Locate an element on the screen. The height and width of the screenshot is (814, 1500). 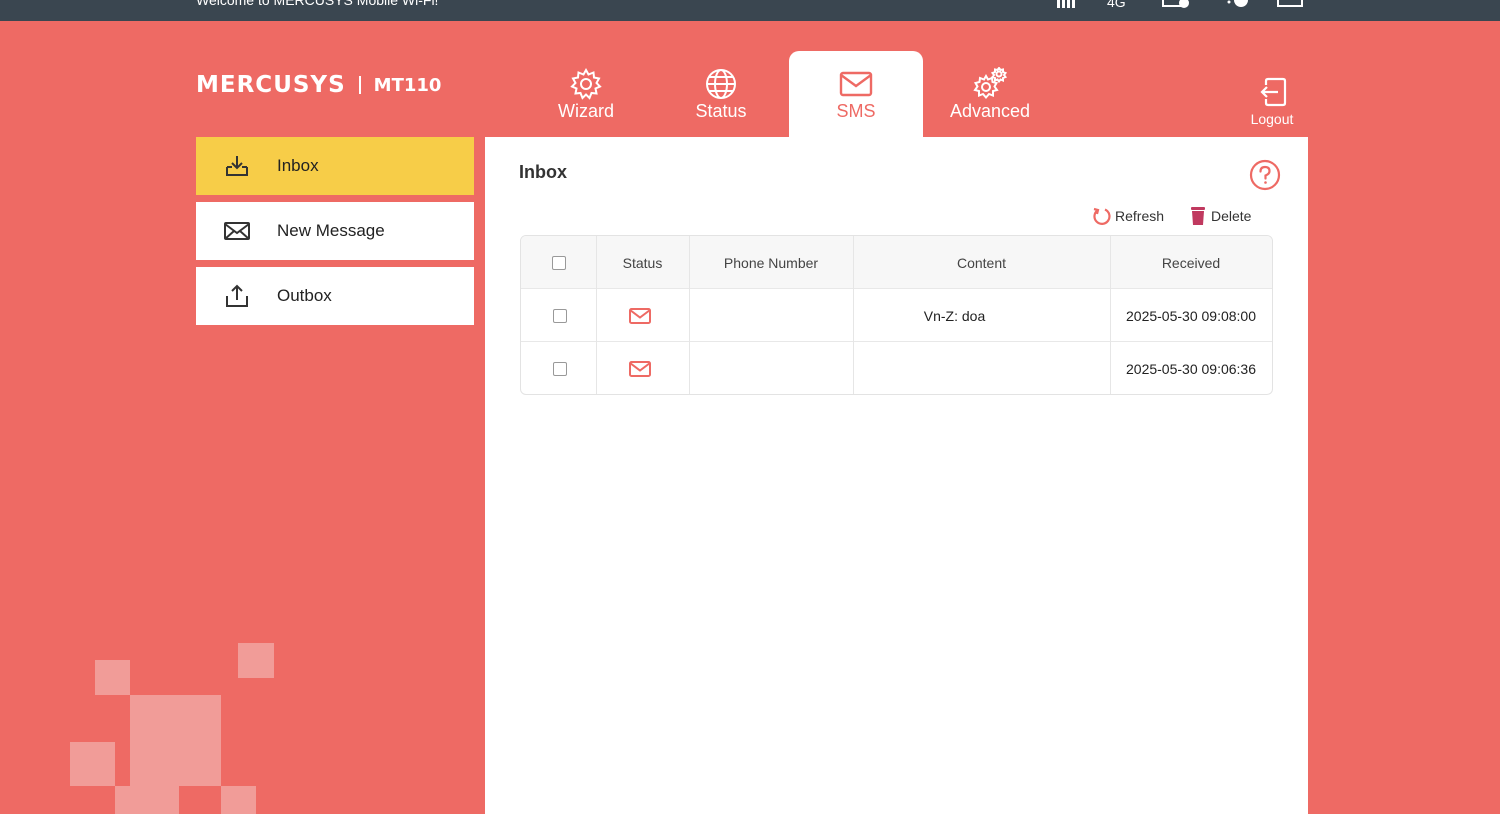
table-row: Vn-Z: doa 2025-05-30 09:08:00 is located at coordinates (896, 315).